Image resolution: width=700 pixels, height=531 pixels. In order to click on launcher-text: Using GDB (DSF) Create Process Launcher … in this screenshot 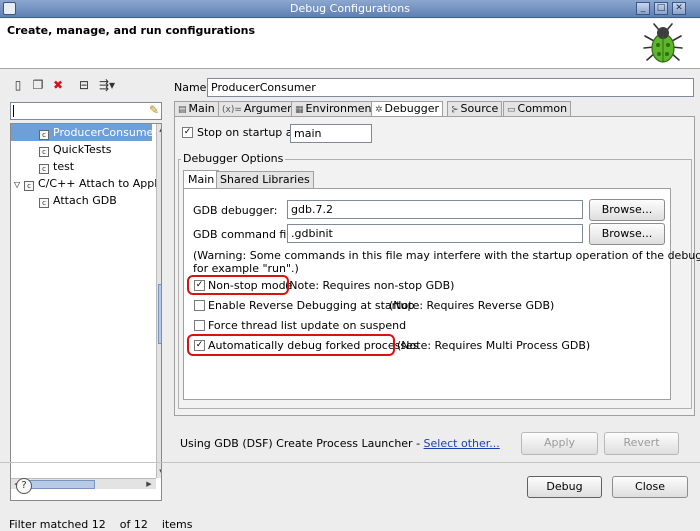, I will do `click(302, 443)`.